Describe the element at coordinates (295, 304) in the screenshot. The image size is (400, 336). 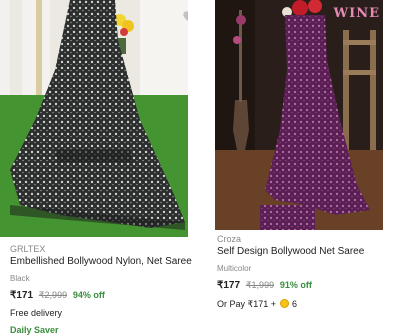
I see `coin-count: 6` at that location.